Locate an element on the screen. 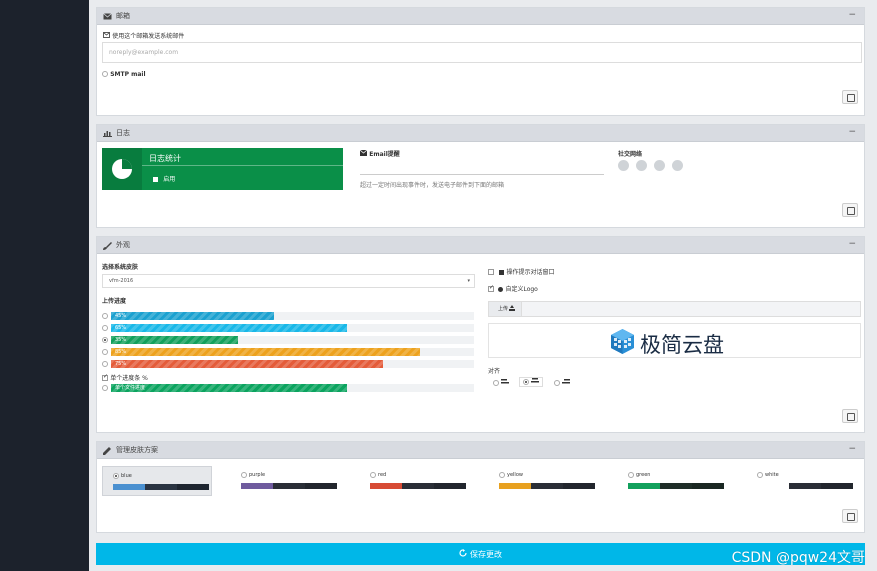 This screenshot has width=877, height=571. align-center-icon is located at coordinates (535, 382).